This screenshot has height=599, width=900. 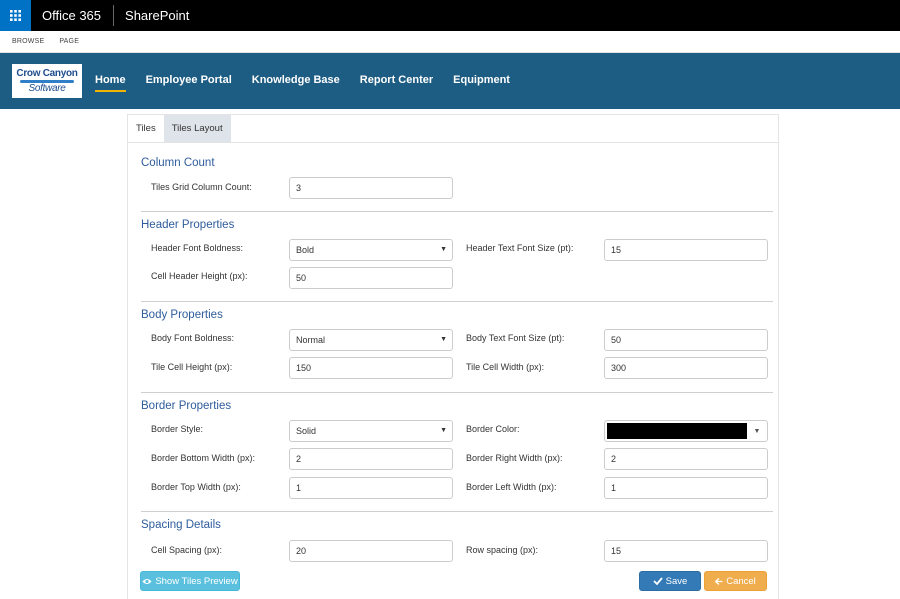 What do you see at coordinates (189, 81) in the screenshot?
I see `nav-item-employee-portal: Employee Portal` at bounding box center [189, 81].